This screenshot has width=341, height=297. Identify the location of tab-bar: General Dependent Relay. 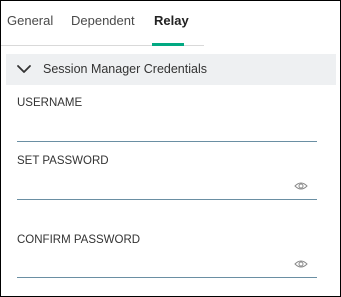
(102, 23).